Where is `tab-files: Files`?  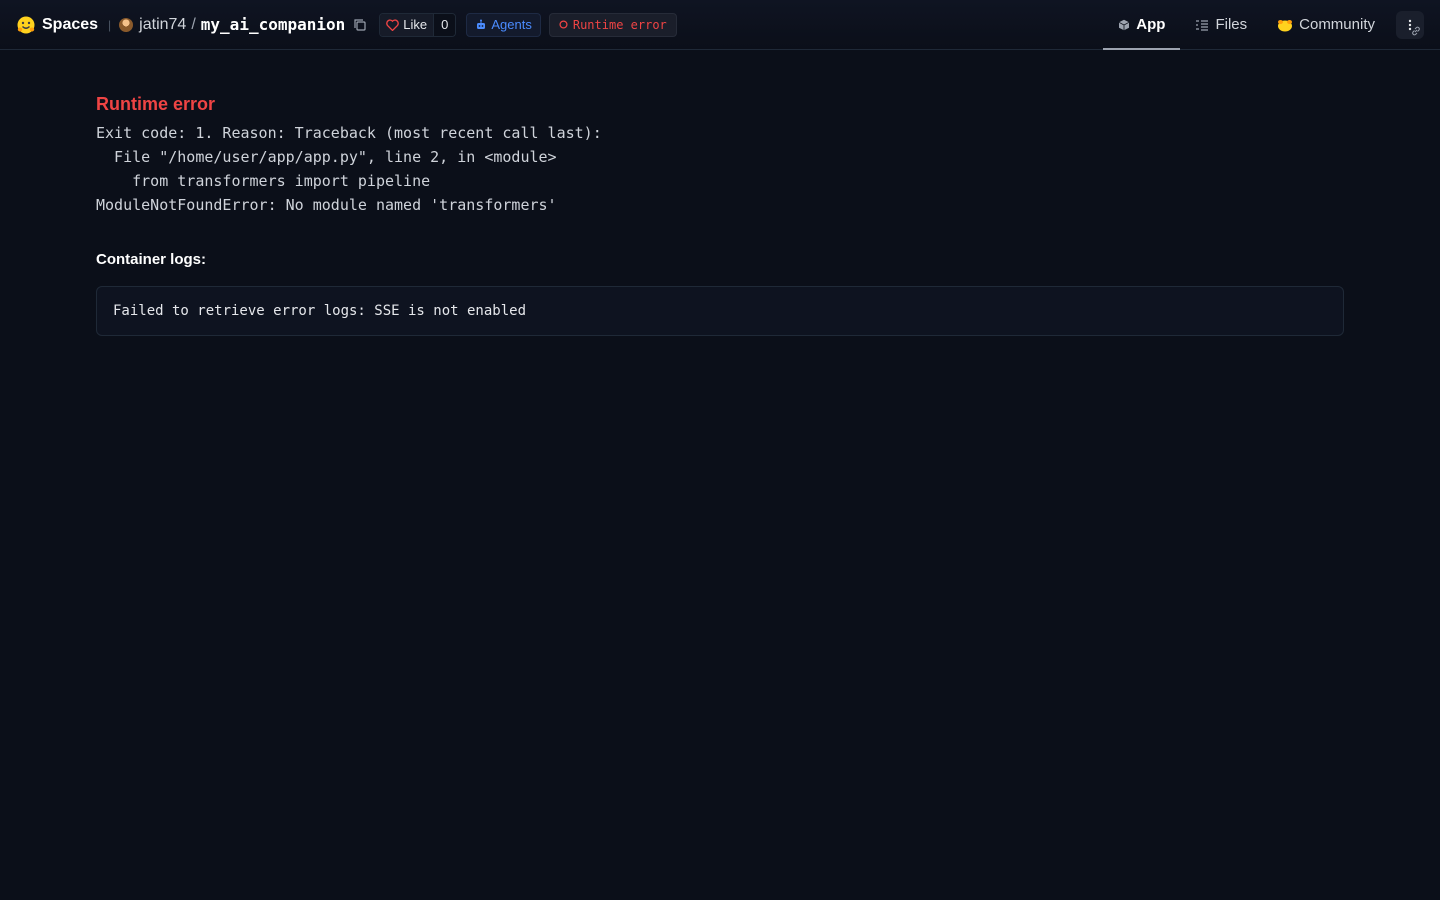 tab-files: Files is located at coordinates (1221, 24).